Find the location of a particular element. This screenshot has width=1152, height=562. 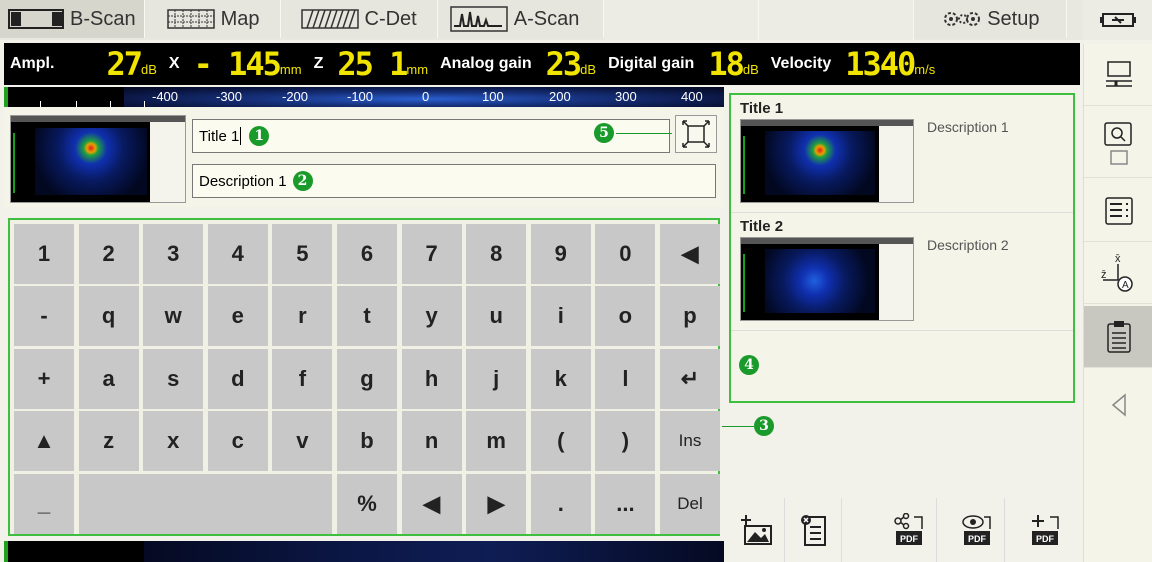

digital-gain-value: 18 is located at coordinates (726, 64).